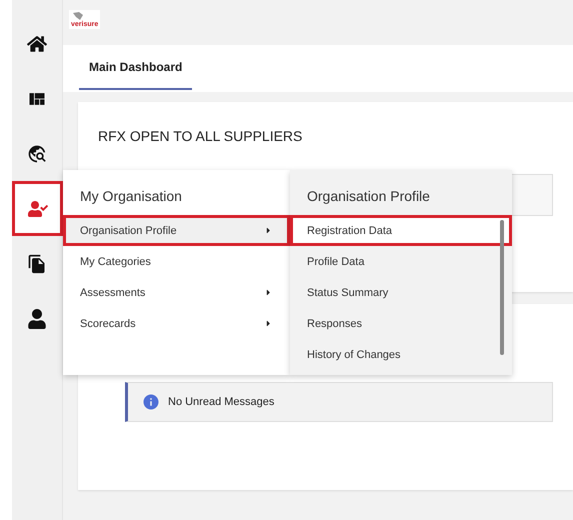 This screenshot has height=520, width=573. I want to click on scrollbar-thumb, so click(502, 287).